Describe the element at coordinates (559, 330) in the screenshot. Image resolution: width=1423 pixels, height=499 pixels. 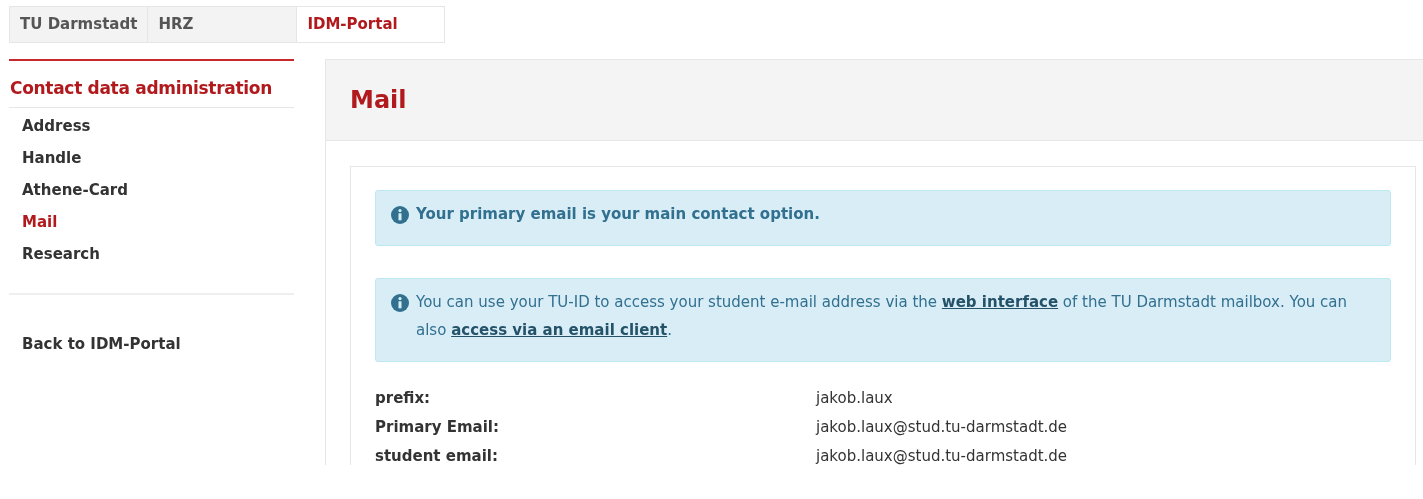
I see `text-link: access via an email client` at that location.